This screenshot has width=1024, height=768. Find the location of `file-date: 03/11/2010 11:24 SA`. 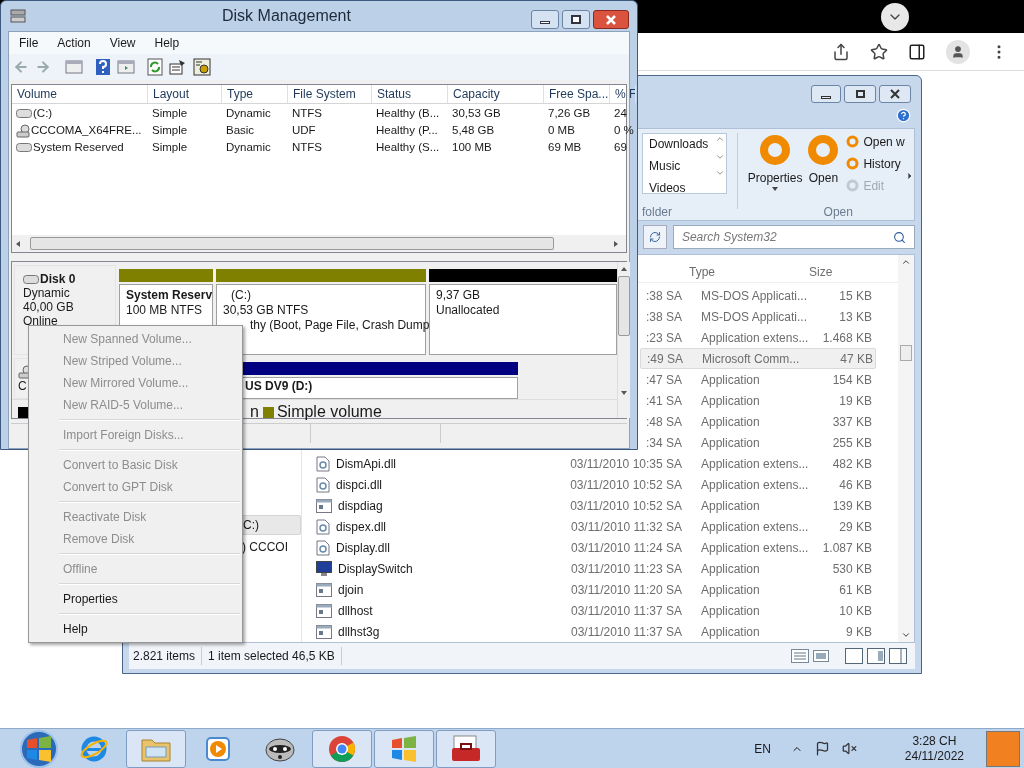

file-date: 03/11/2010 11:24 SA is located at coordinates (626, 548).